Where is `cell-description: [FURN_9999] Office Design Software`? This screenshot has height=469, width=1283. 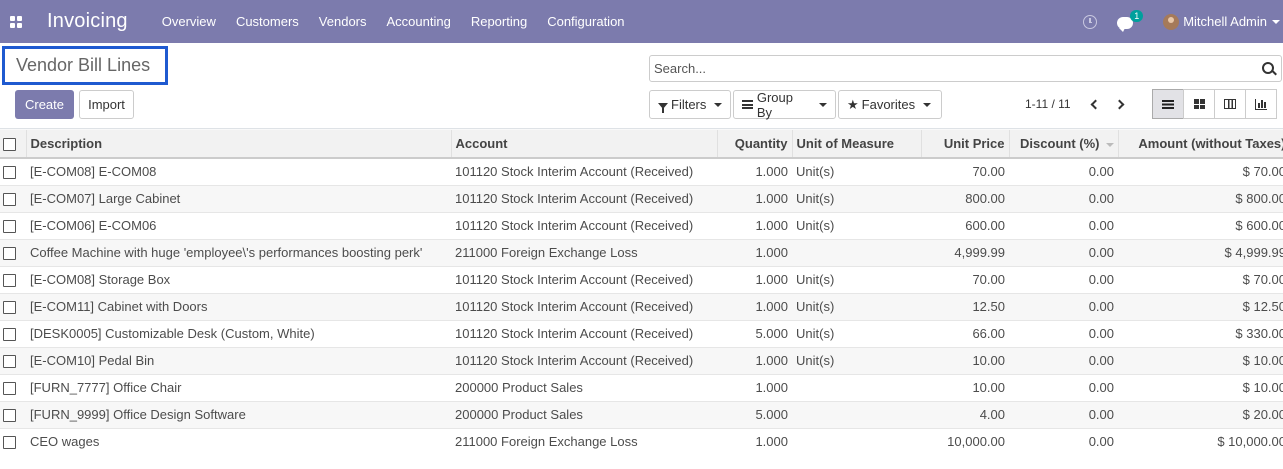 cell-description: [FURN_9999] Office Design Software is located at coordinates (238, 414).